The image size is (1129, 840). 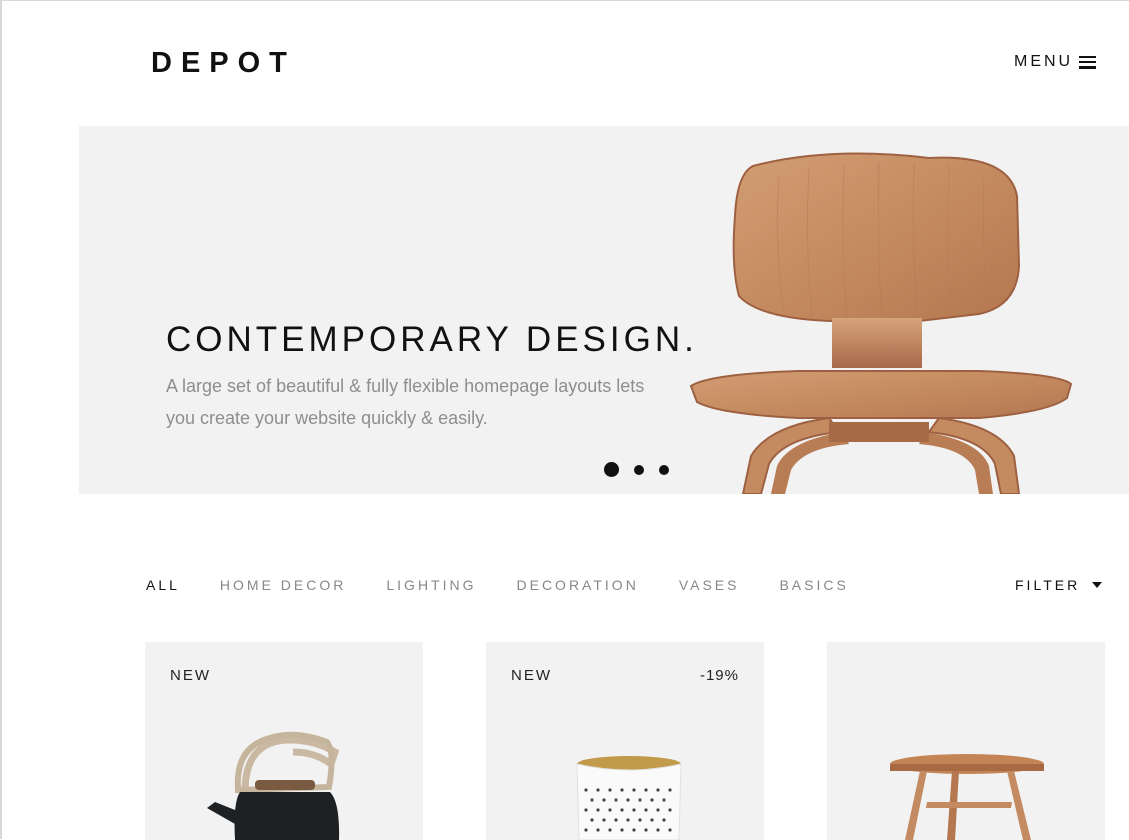 I want to click on product-card-side-table, so click(x=966, y=741).